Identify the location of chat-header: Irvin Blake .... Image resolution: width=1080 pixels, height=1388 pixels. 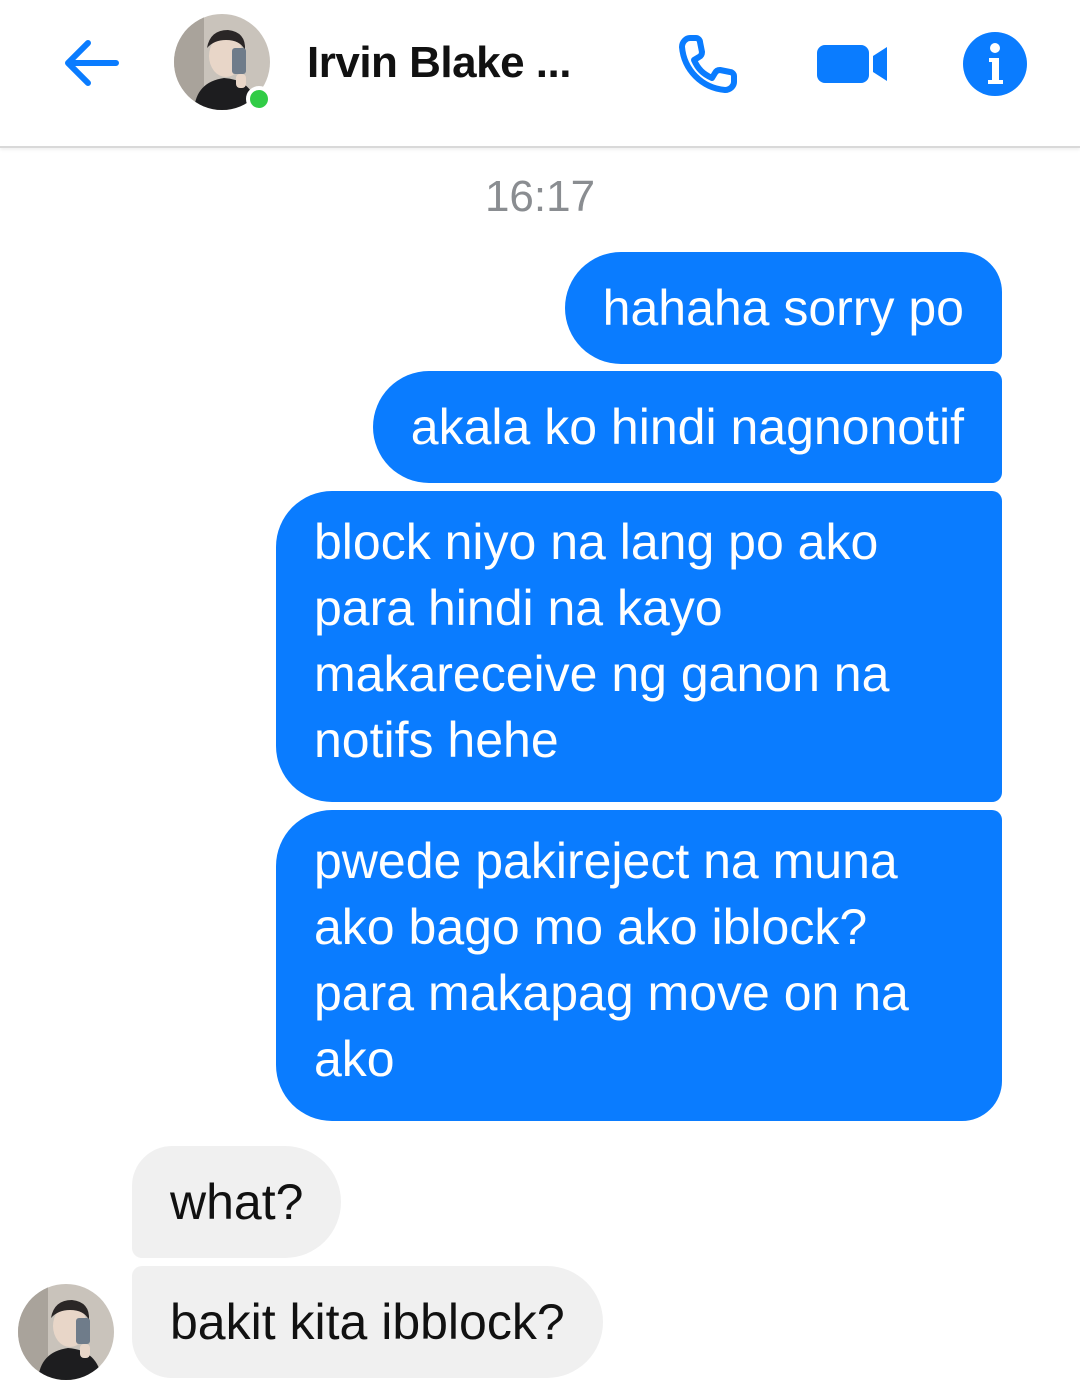
(540, 74).